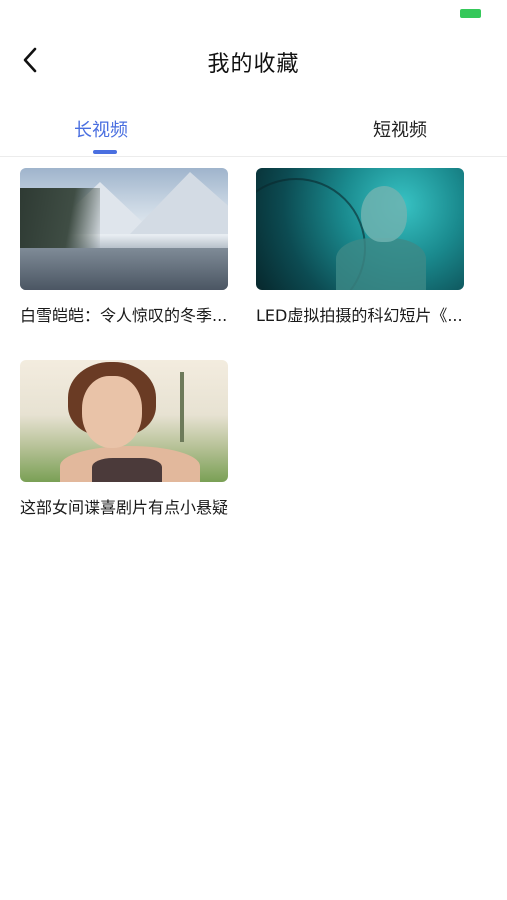 The width and height of the screenshot is (507, 900). What do you see at coordinates (253, 64) in the screenshot?
I see `page-title: 我的收藏` at bounding box center [253, 64].